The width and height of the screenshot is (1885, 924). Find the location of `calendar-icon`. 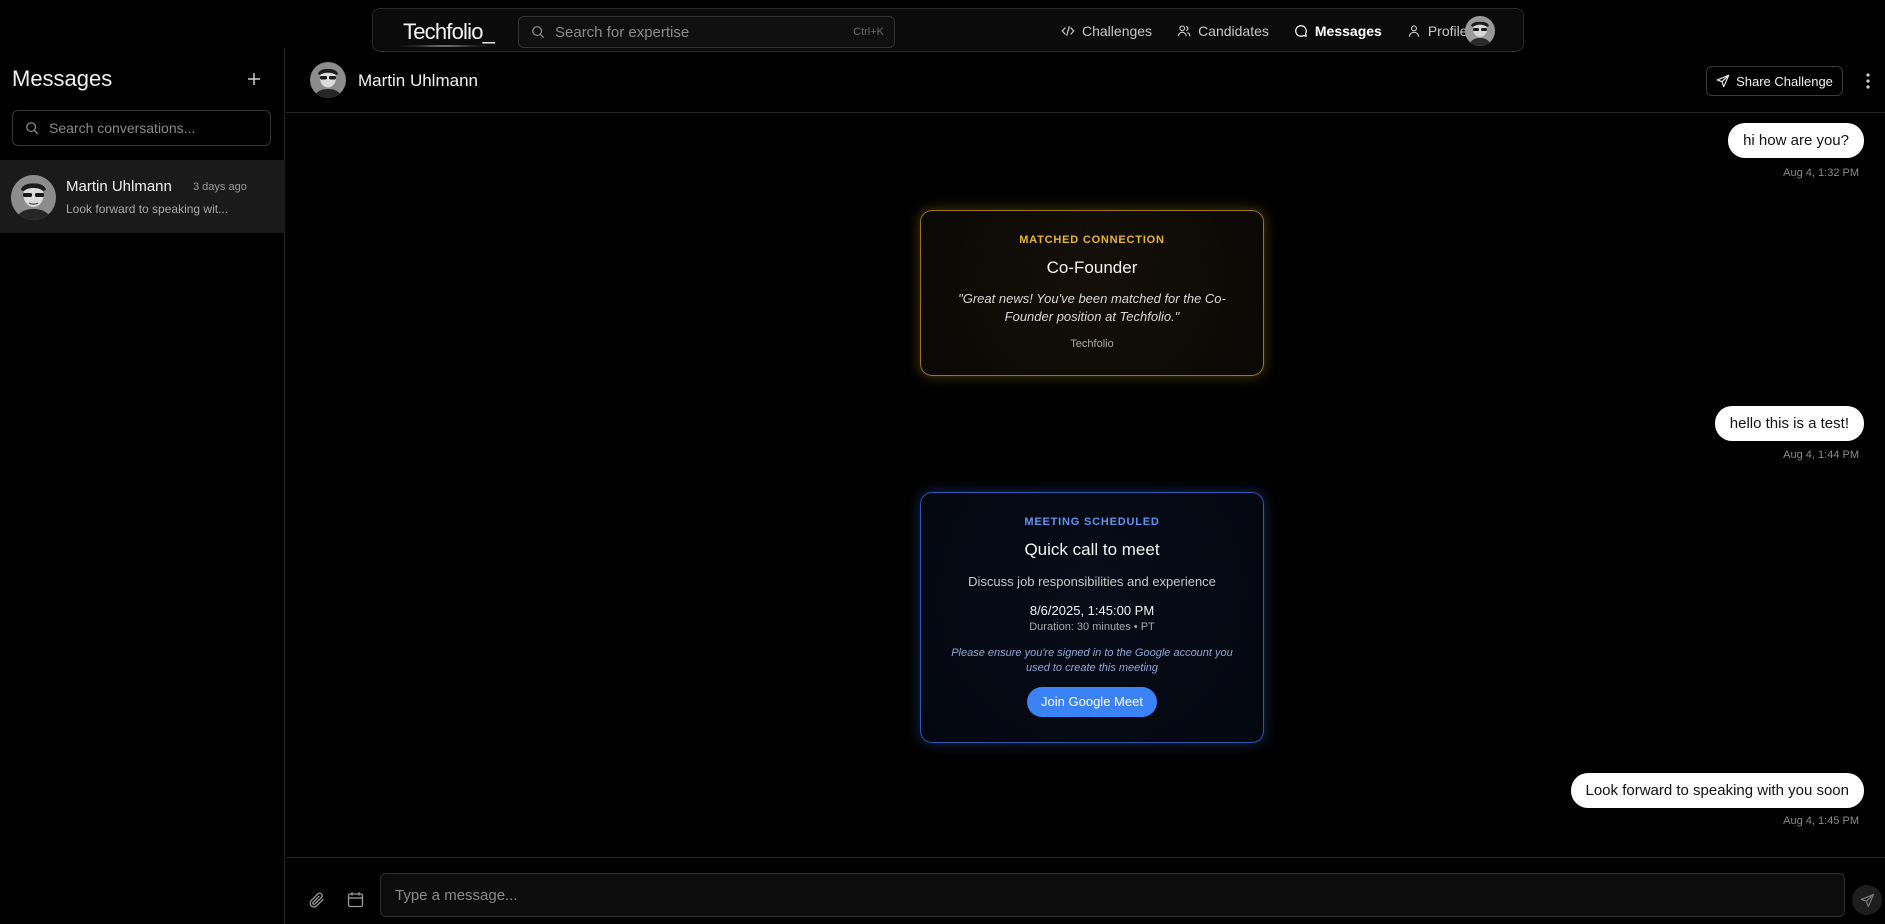

calendar-icon is located at coordinates (355, 899).